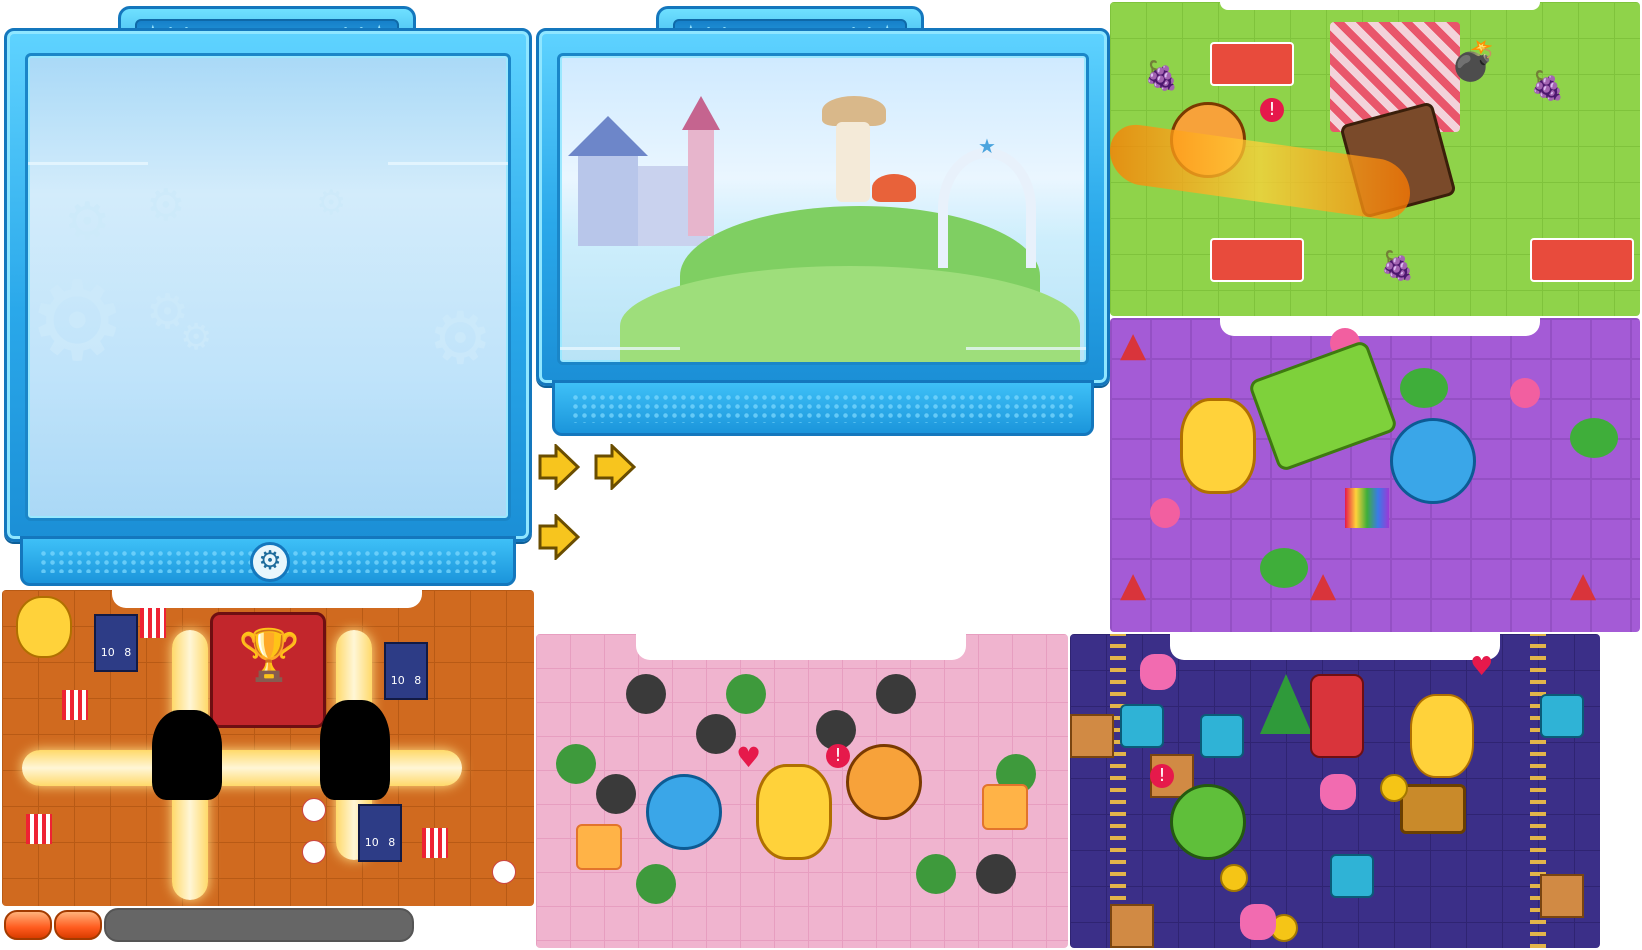 The width and height of the screenshot is (1642, 950). I want to click on shadow-character, so click(355, 750).